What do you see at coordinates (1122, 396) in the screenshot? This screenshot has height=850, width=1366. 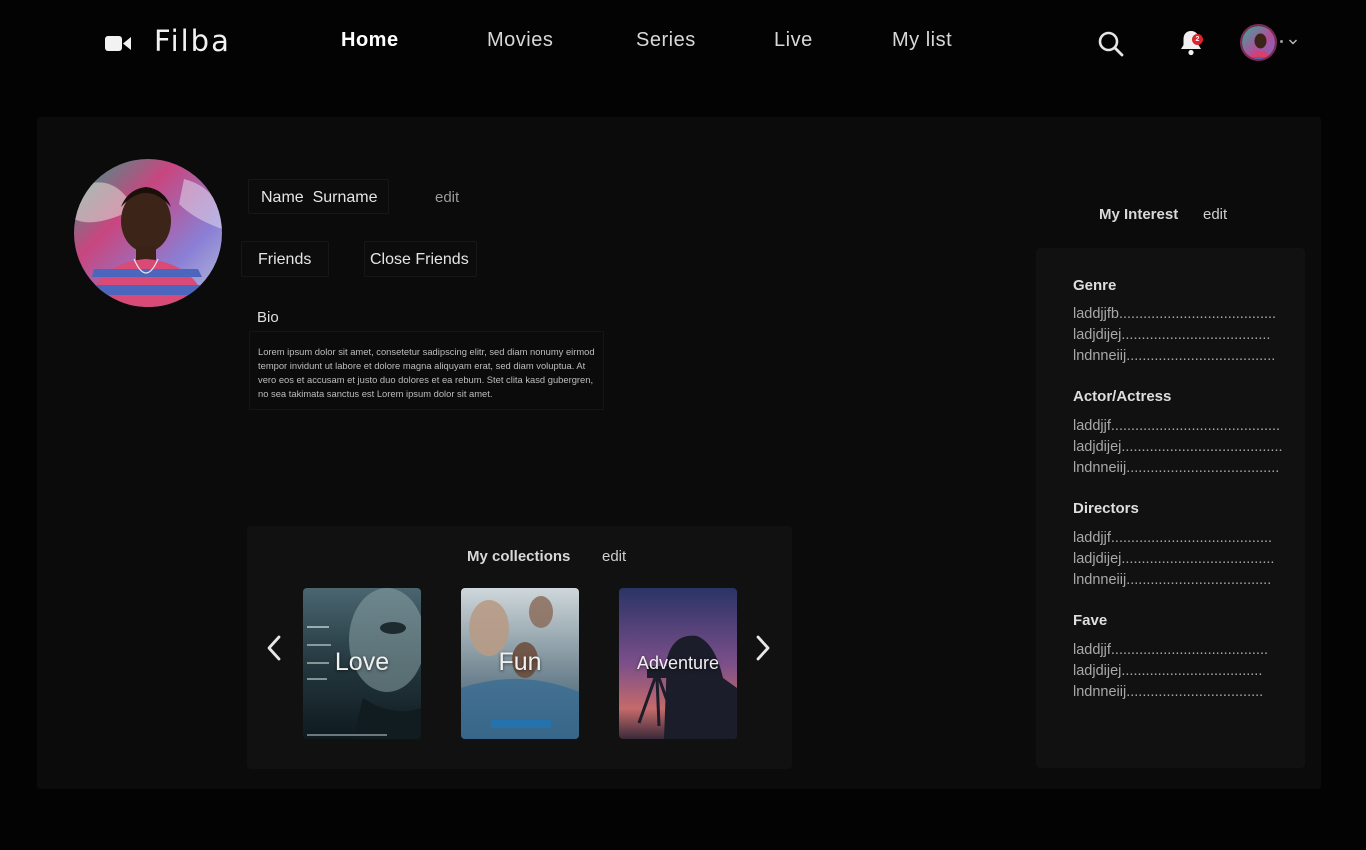 I see `interest-actor-heading: Actor/Actress` at bounding box center [1122, 396].